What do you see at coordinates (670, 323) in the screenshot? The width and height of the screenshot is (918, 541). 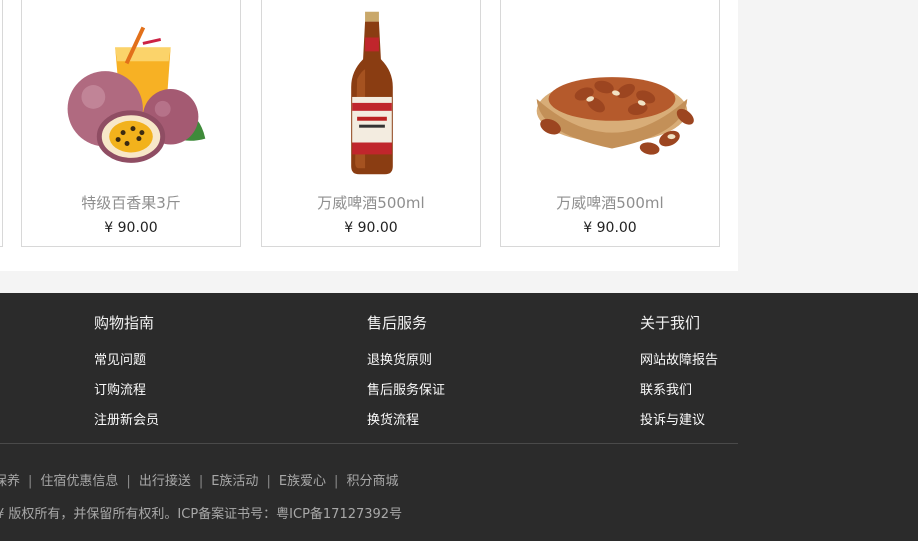 I see `footer-column-title: 关于我们` at bounding box center [670, 323].